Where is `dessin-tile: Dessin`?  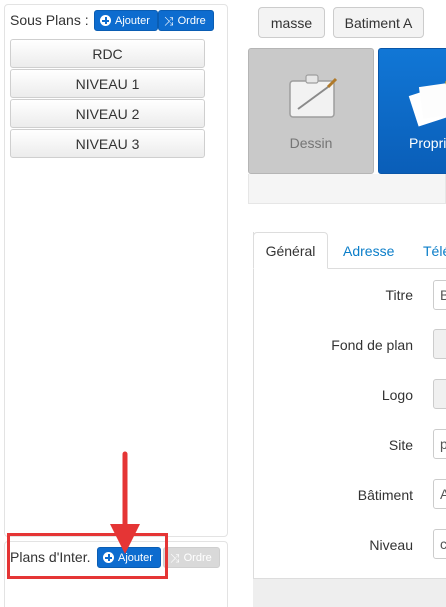
dessin-tile: Dessin is located at coordinates (311, 111).